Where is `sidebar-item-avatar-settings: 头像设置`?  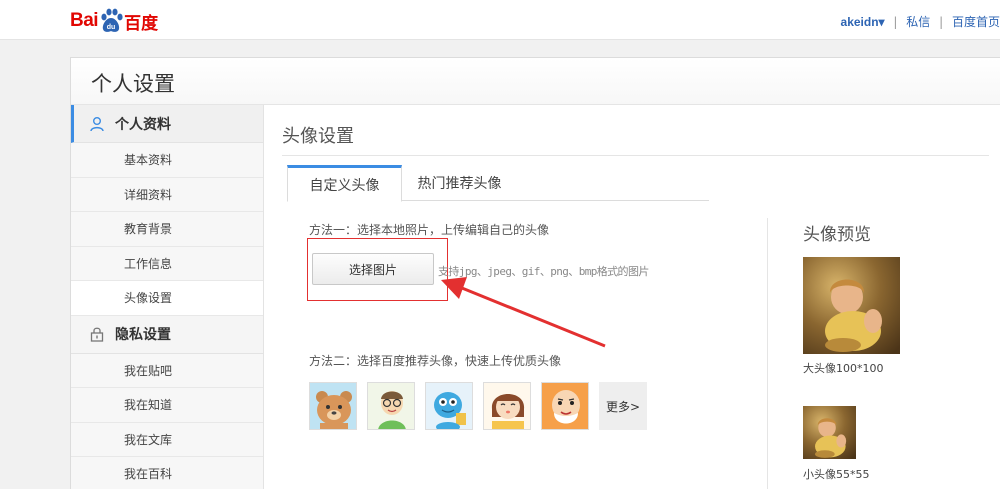
sidebar-item-avatar-settings: 头像设置 is located at coordinates (167, 298).